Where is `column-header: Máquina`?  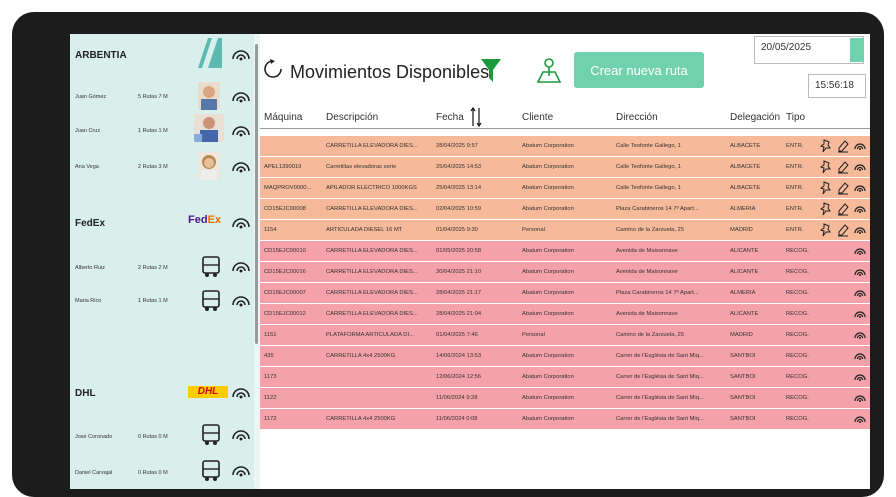
column-header: Máquina is located at coordinates (283, 117).